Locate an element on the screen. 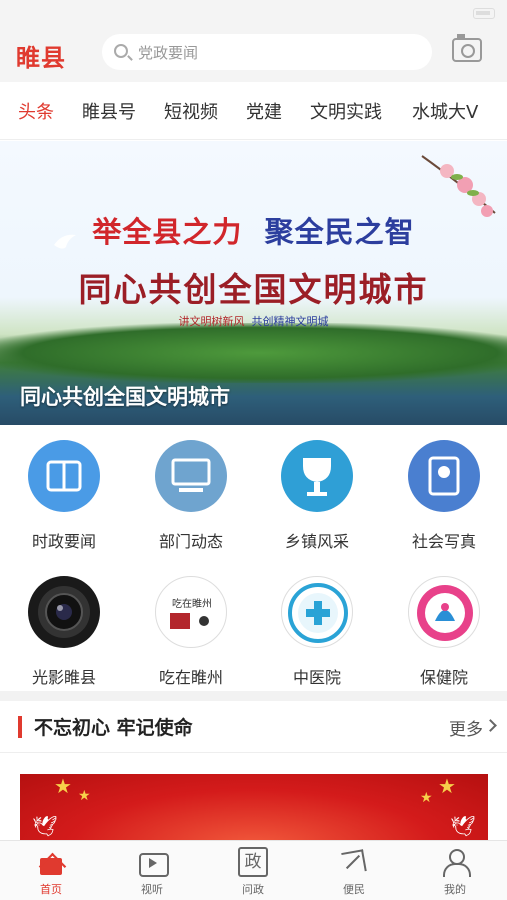 The height and width of the screenshot is (900, 507). grid-item-photography: 光影睢县 is located at coordinates (64, 632).